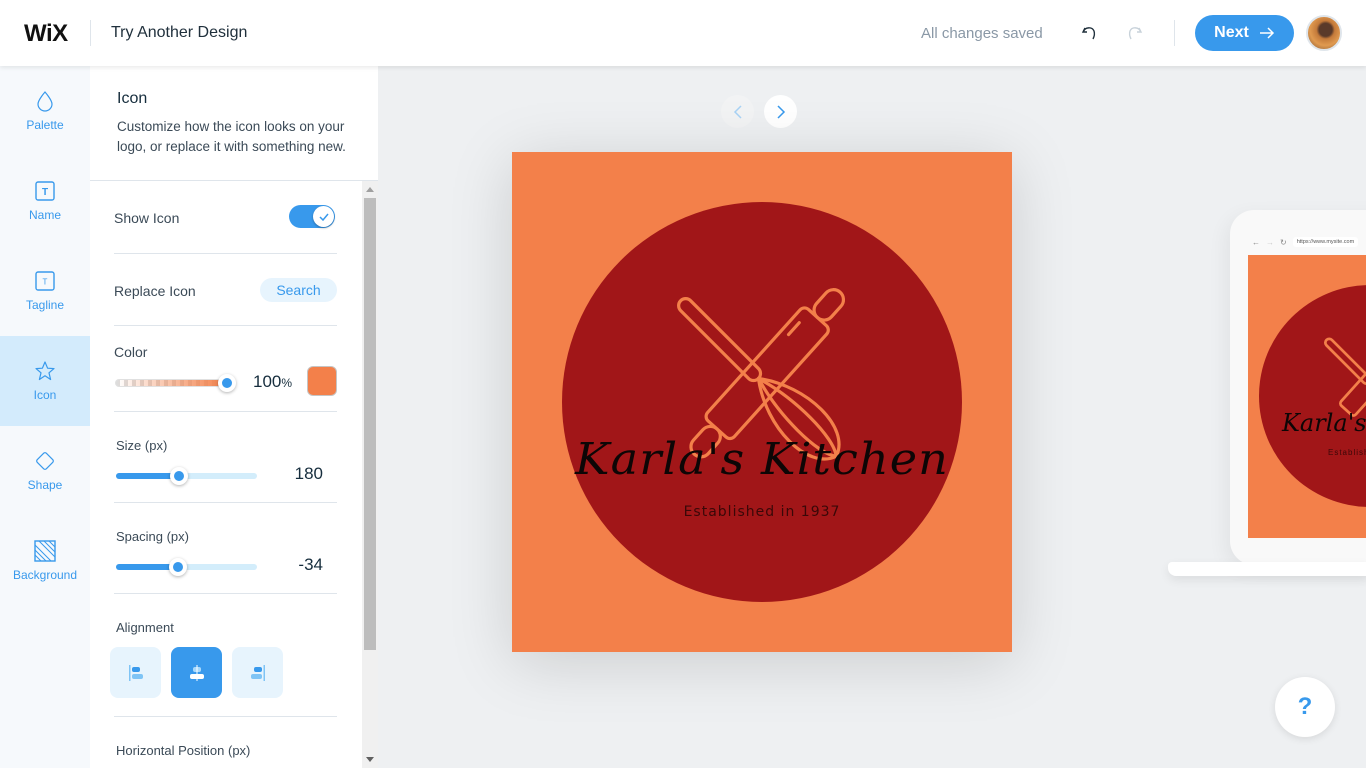  I want to click on next-design-button, so click(780, 111).